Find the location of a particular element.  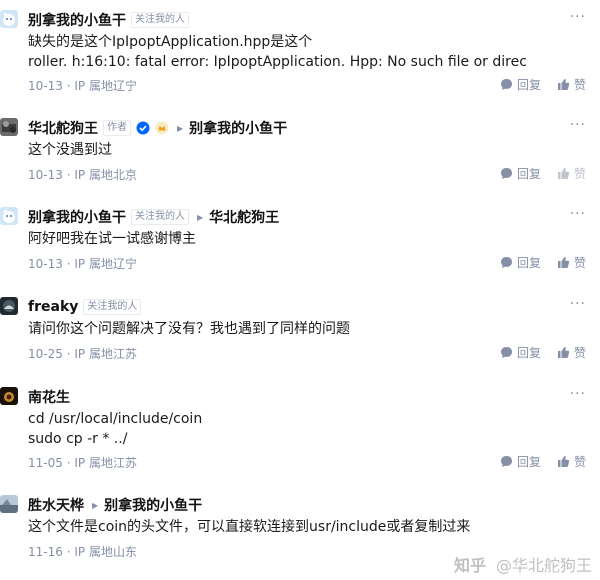

comment-line: 缺失的是这个IpIpoptApplication.hpp是这个 is located at coordinates (170, 42).